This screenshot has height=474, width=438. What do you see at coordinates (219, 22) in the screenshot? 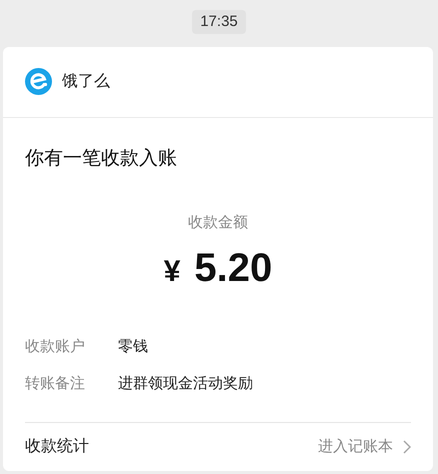
I see `timestamp: 17:35` at bounding box center [219, 22].